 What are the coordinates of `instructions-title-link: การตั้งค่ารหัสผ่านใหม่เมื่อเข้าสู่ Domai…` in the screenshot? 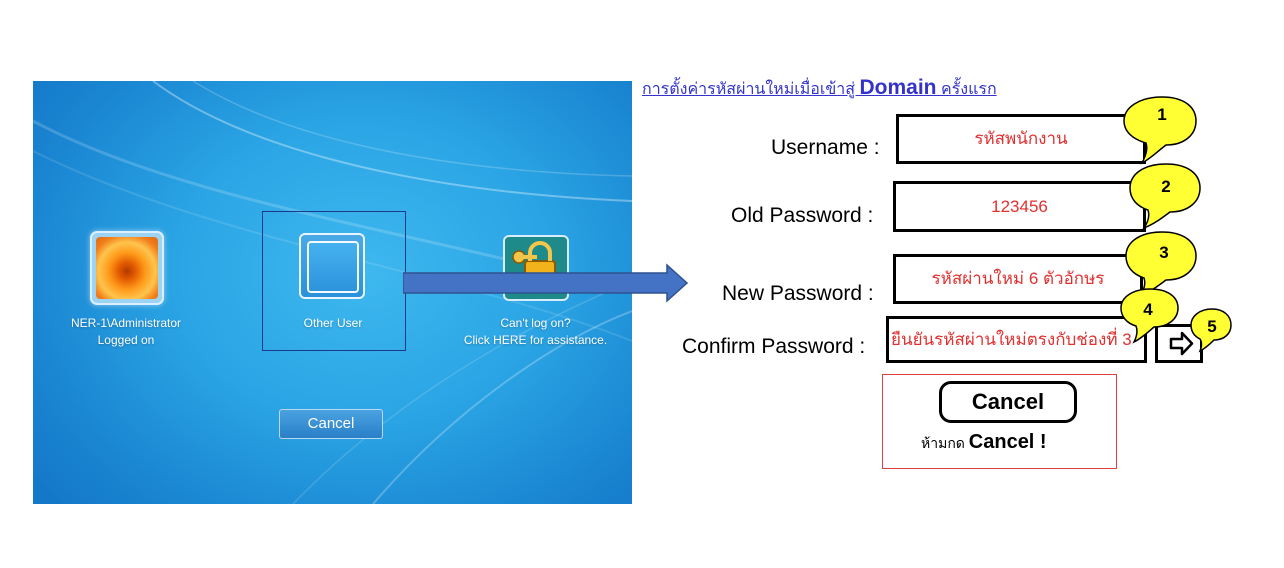 It's located at (819, 89).